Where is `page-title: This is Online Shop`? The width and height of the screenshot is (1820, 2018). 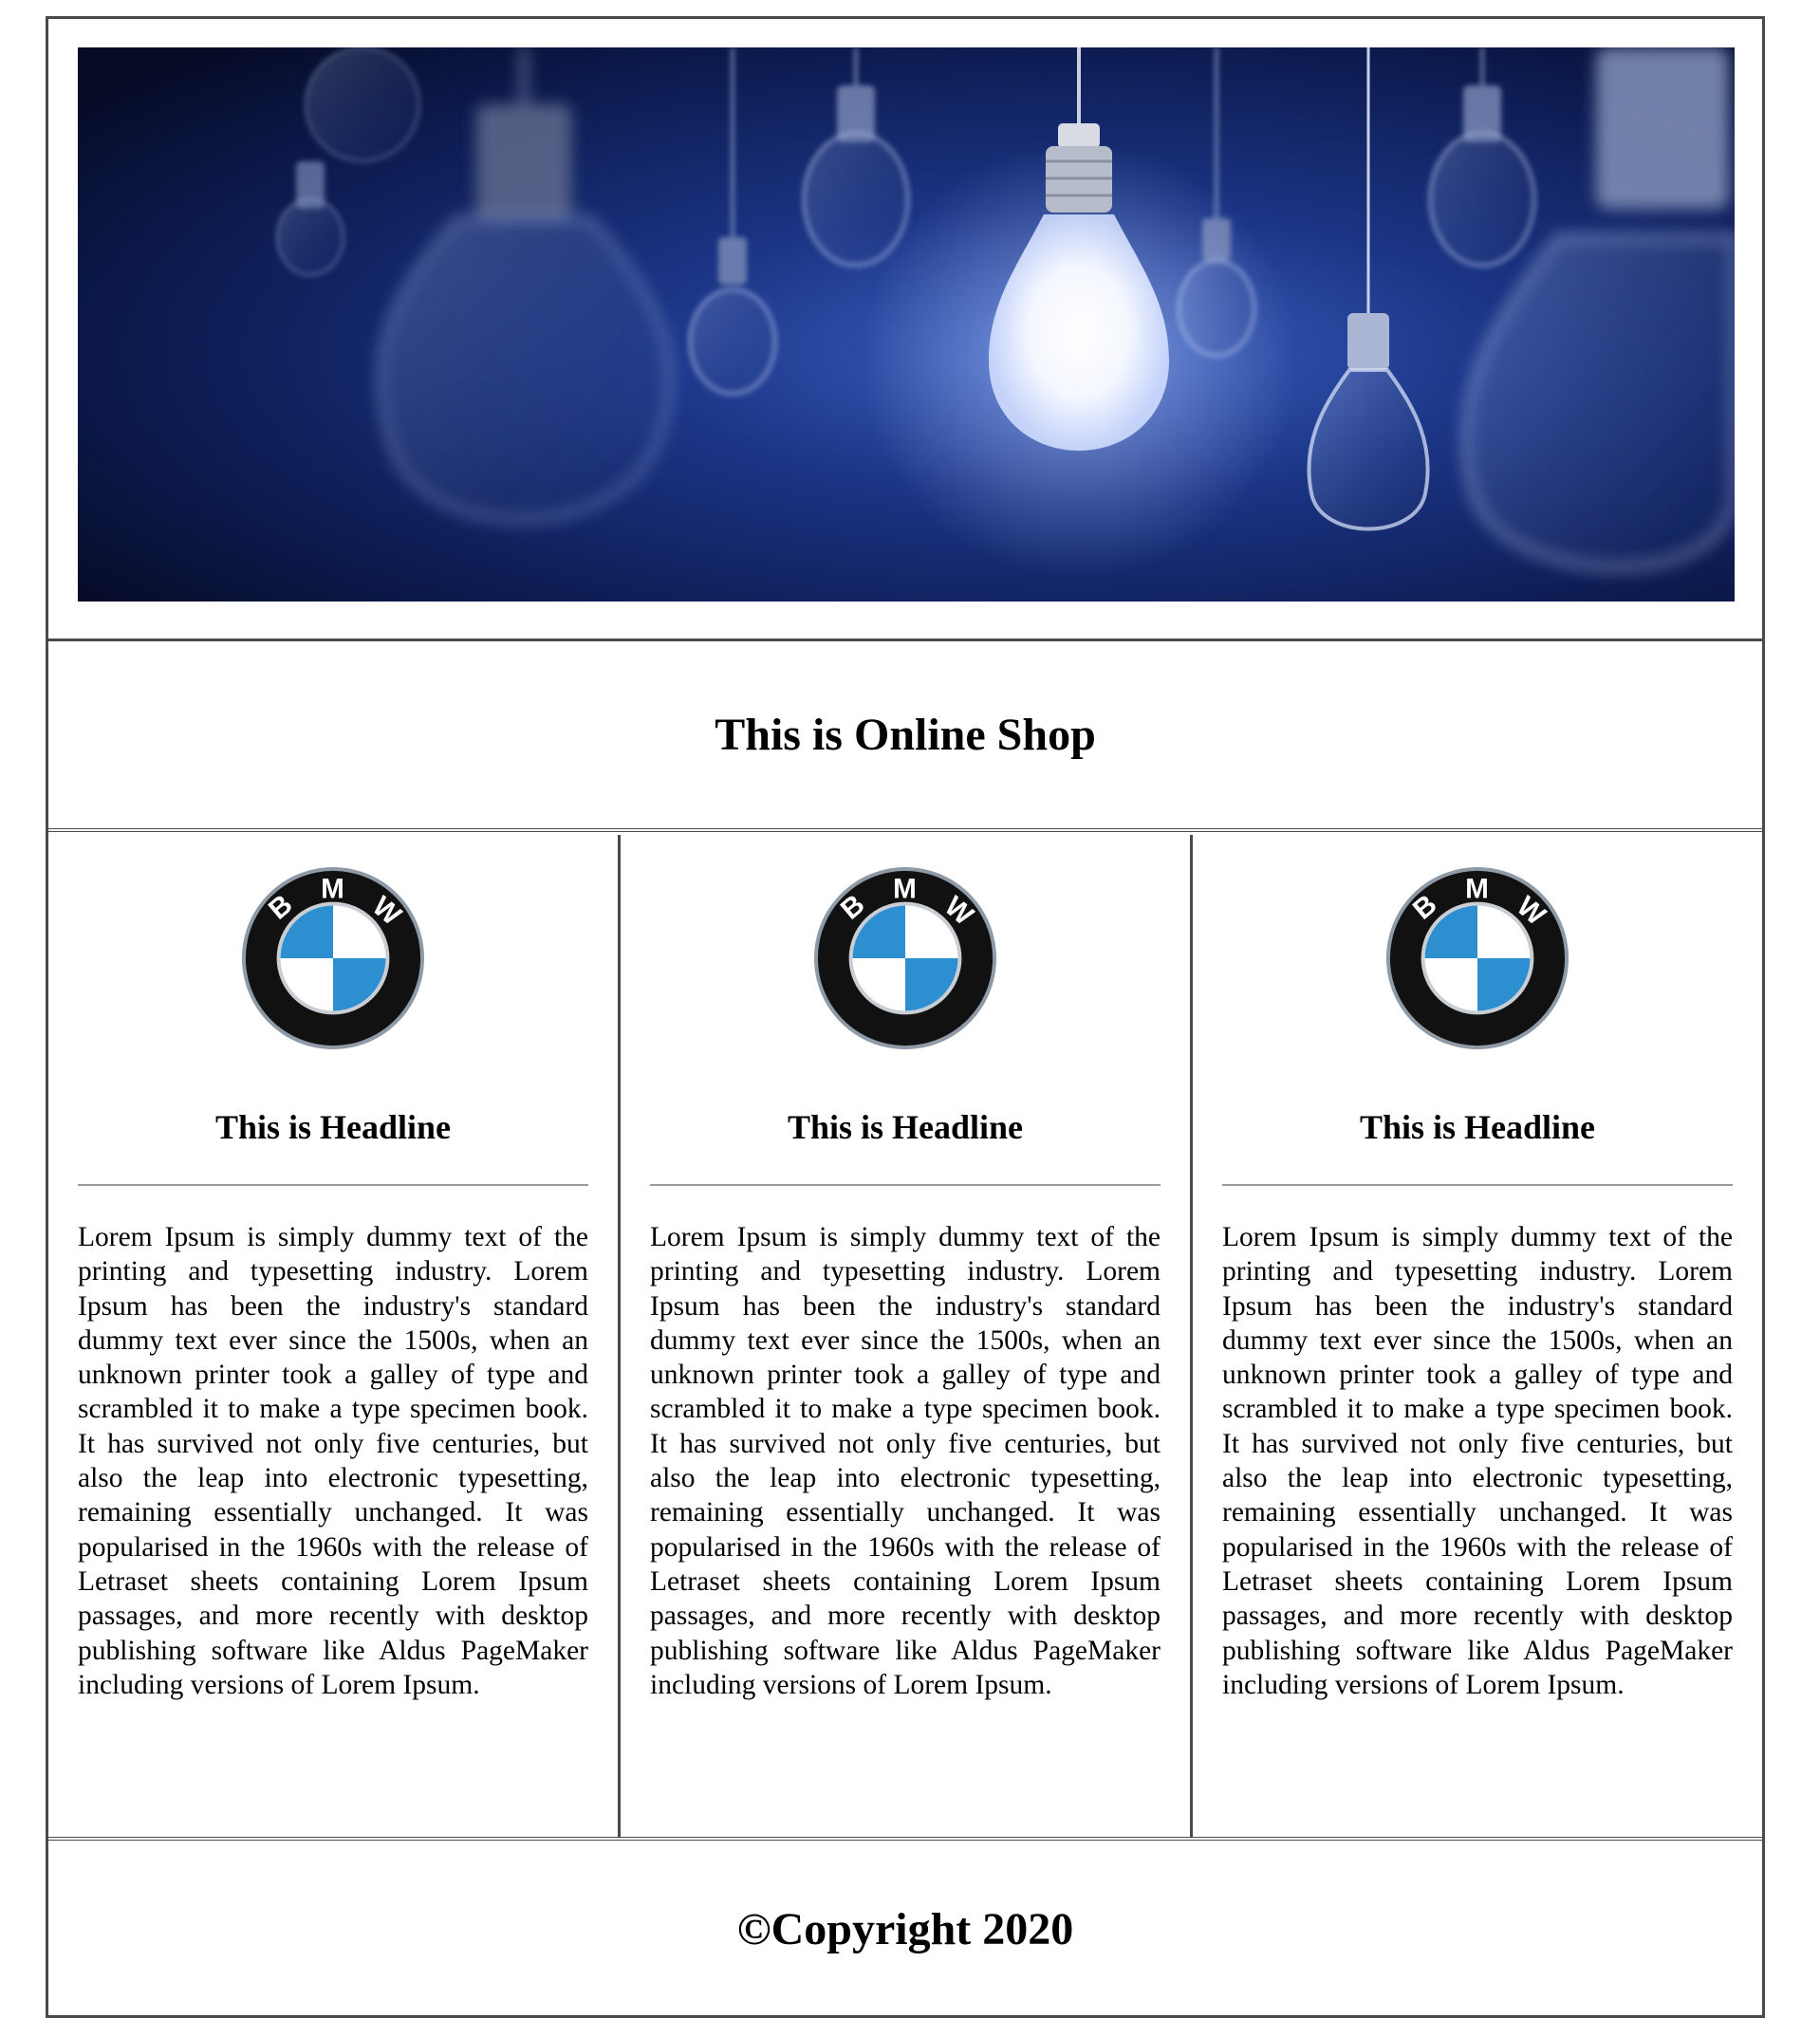
page-title: This is Online Shop is located at coordinates (905, 735).